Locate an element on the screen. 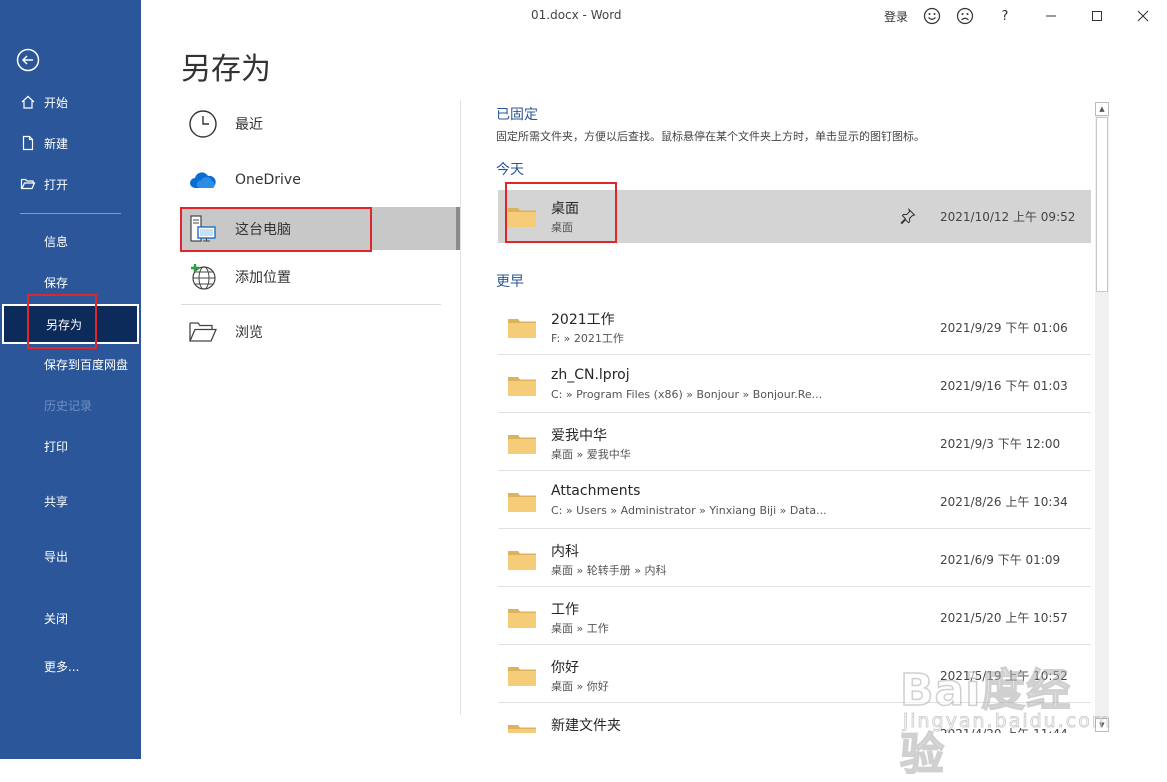 The width and height of the screenshot is (1167, 782). help-button: ? is located at coordinates (1005, 16).